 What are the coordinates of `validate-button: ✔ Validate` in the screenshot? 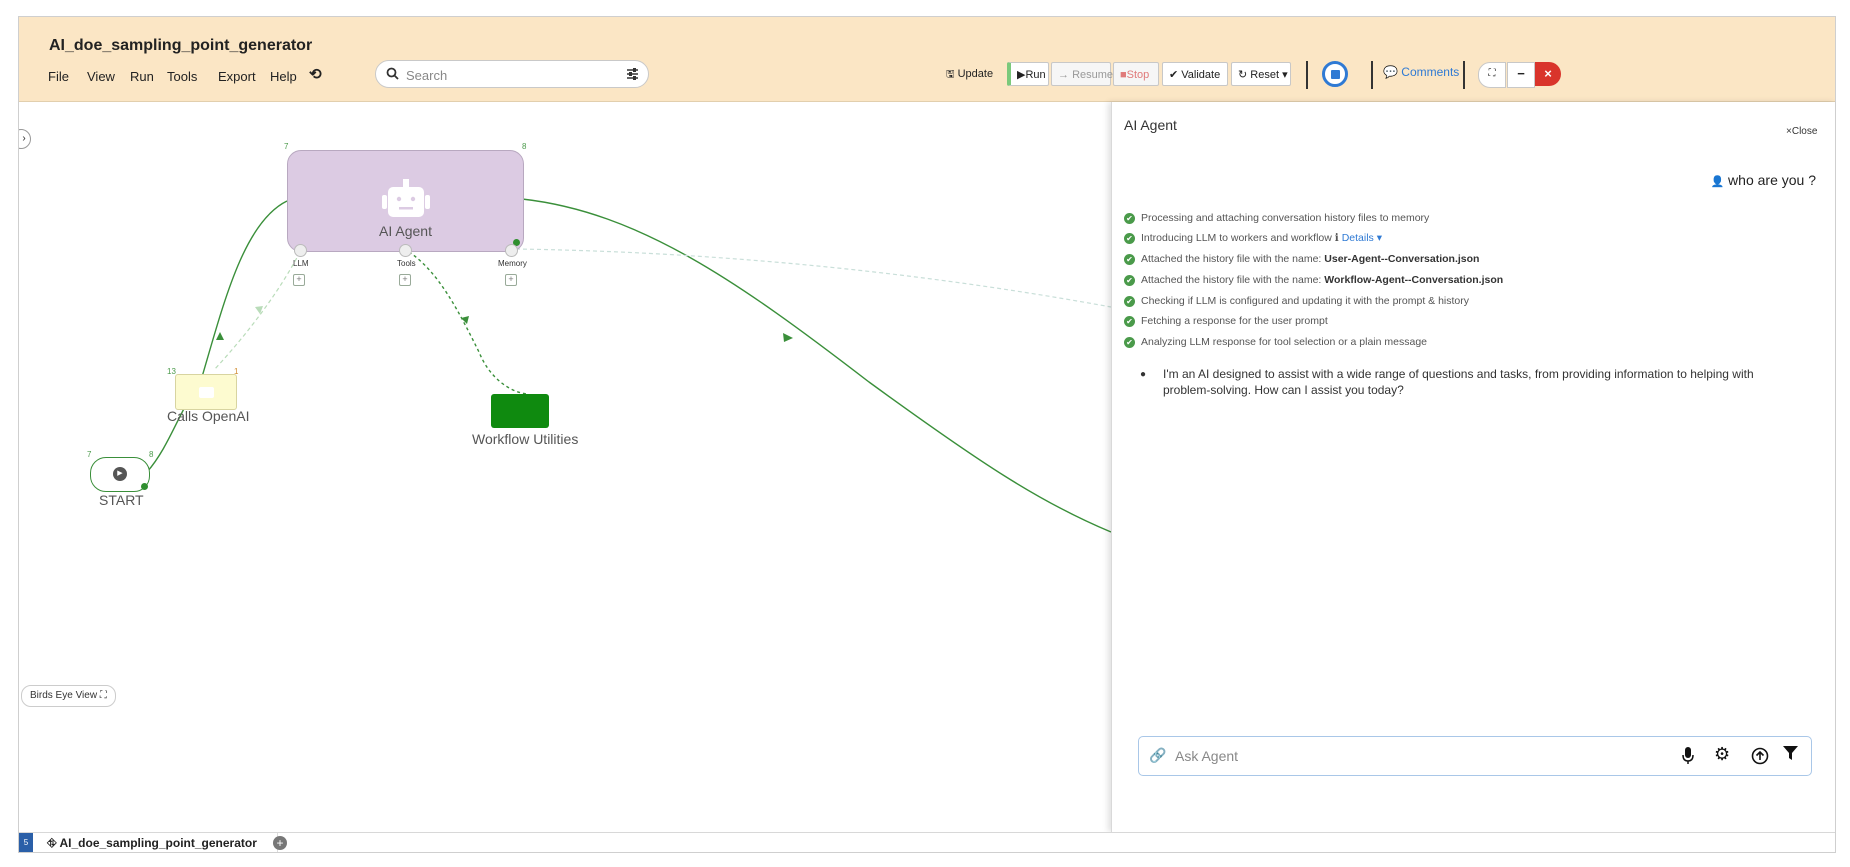 It's located at (1195, 74).